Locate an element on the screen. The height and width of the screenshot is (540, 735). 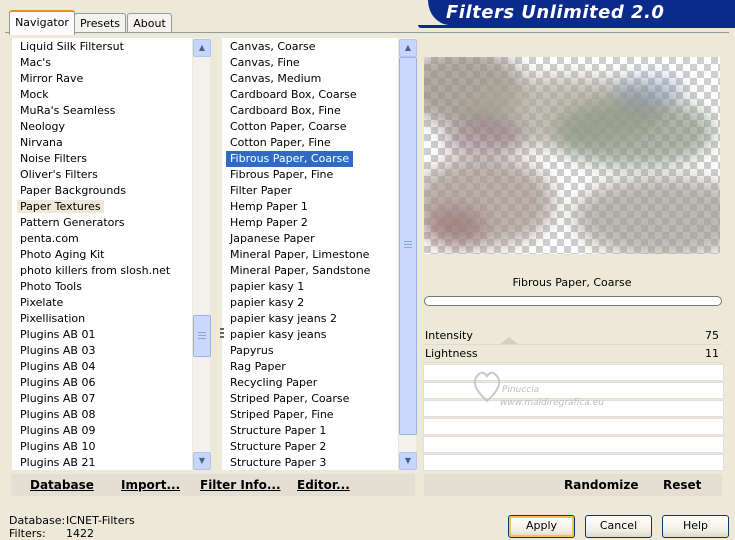
app-title: Filters Unlimited 2.0 is located at coordinates (555, 12).